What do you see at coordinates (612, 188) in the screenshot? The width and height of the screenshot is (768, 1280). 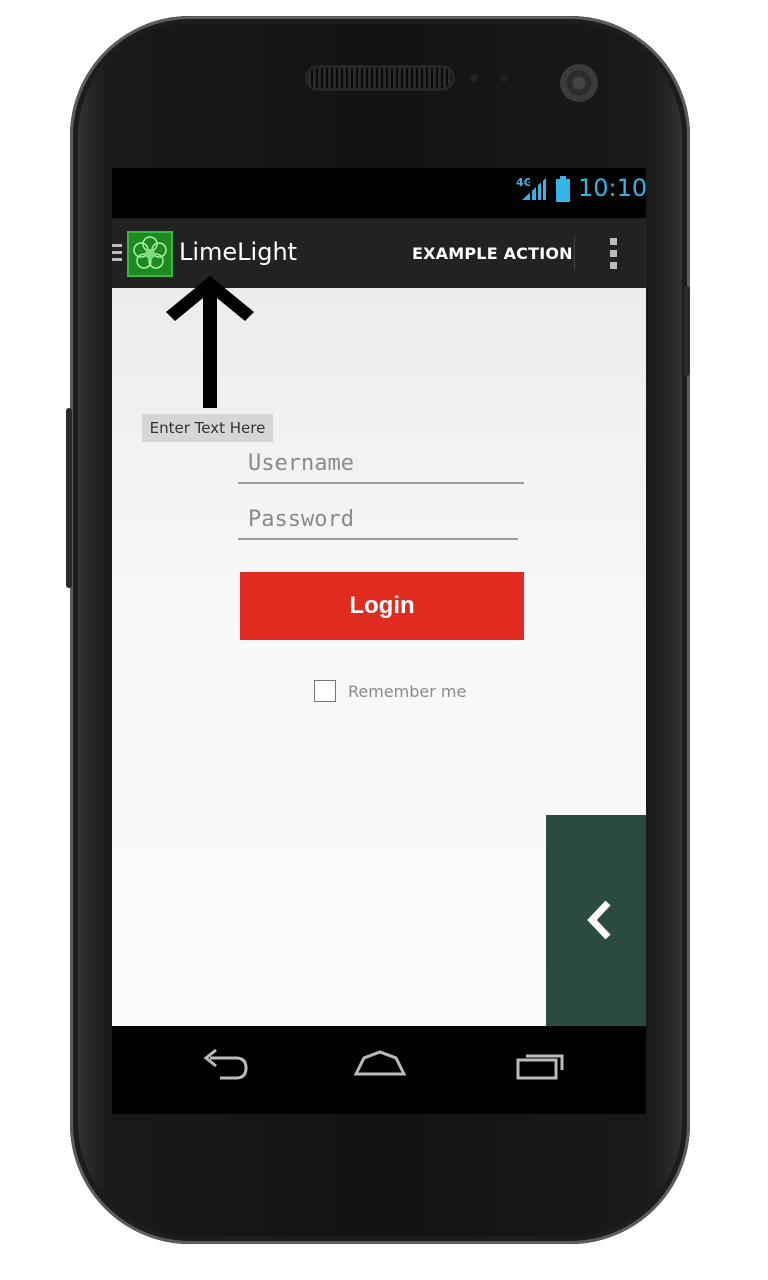 I see `clock: 10:10` at bounding box center [612, 188].